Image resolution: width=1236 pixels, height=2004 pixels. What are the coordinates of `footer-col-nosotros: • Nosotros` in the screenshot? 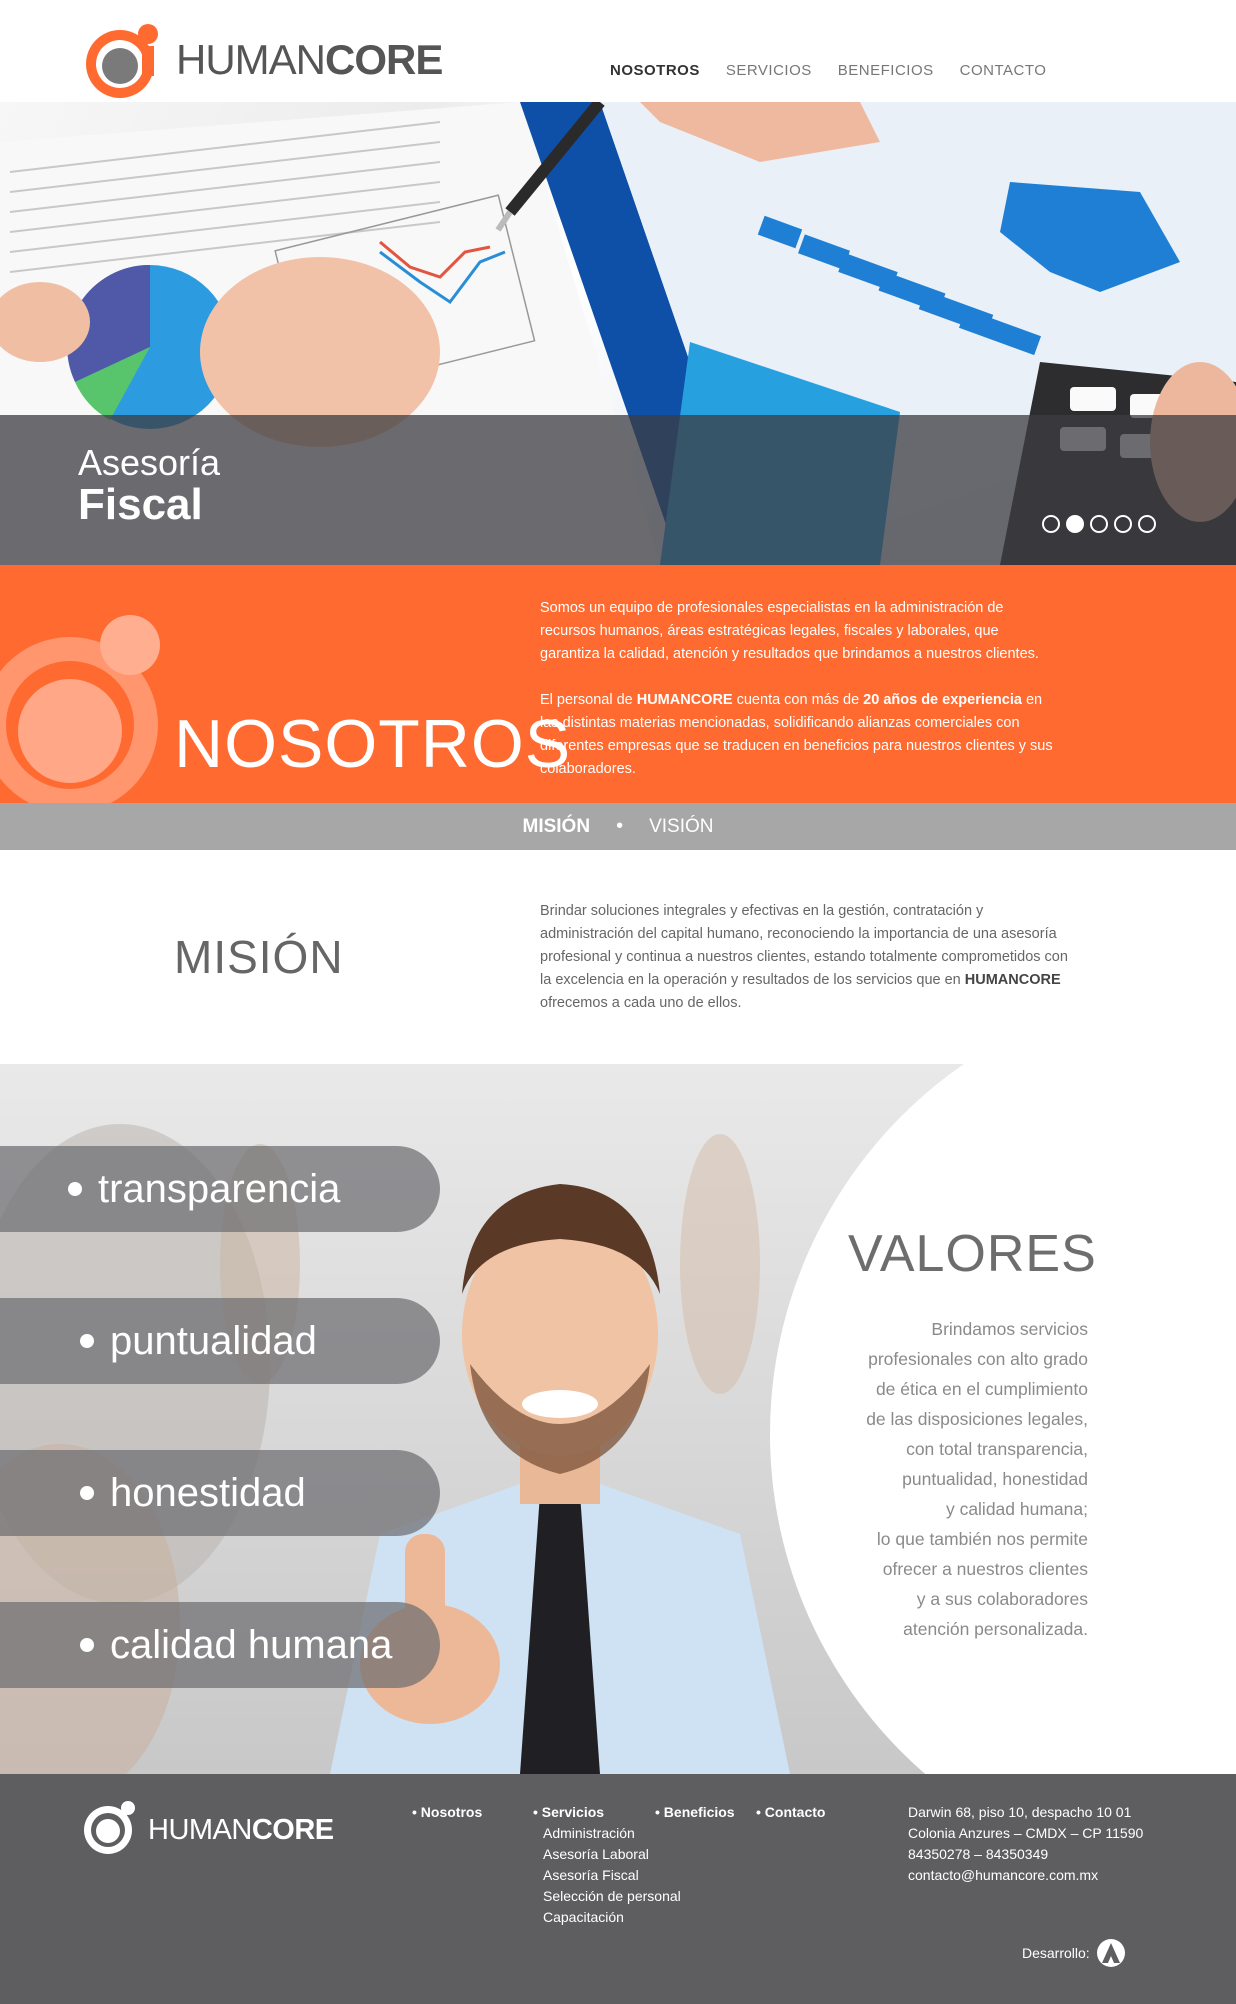 It's located at (447, 1812).